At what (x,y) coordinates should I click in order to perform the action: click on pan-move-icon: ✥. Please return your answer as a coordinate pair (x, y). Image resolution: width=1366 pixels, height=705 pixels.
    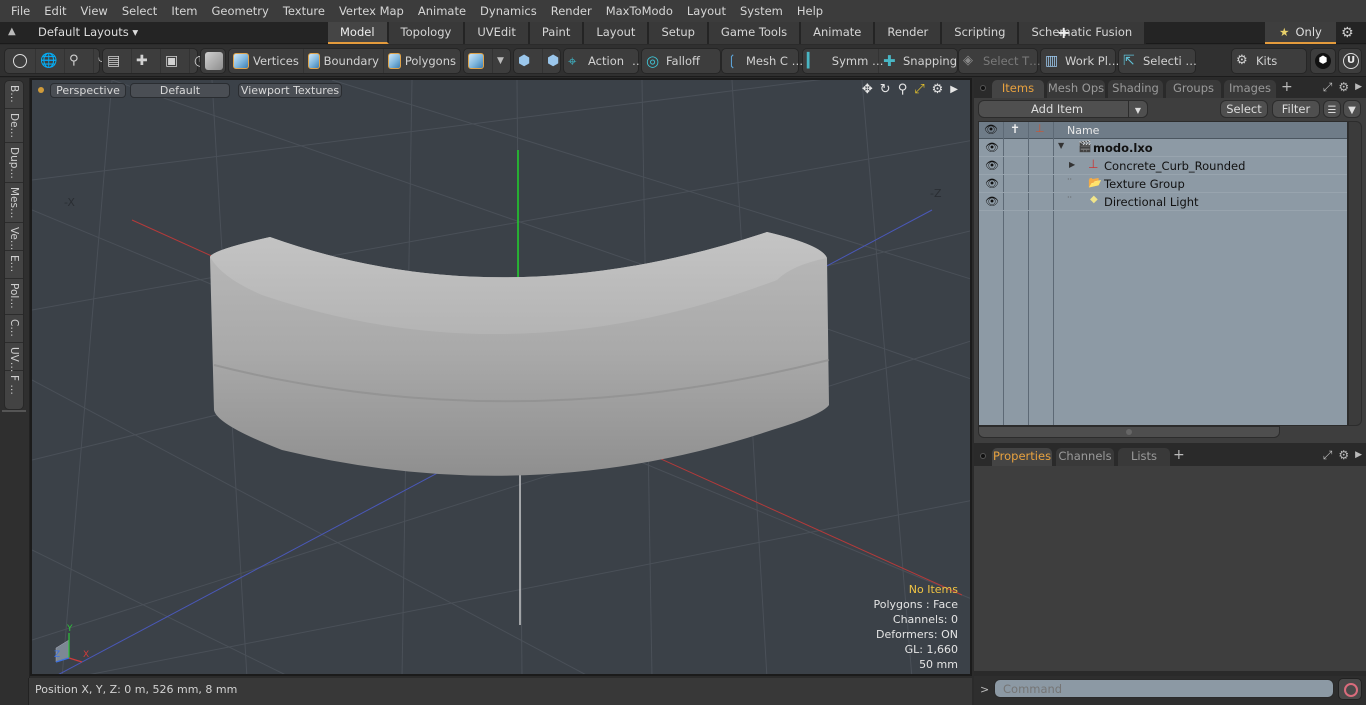
    Looking at the image, I should click on (867, 90).